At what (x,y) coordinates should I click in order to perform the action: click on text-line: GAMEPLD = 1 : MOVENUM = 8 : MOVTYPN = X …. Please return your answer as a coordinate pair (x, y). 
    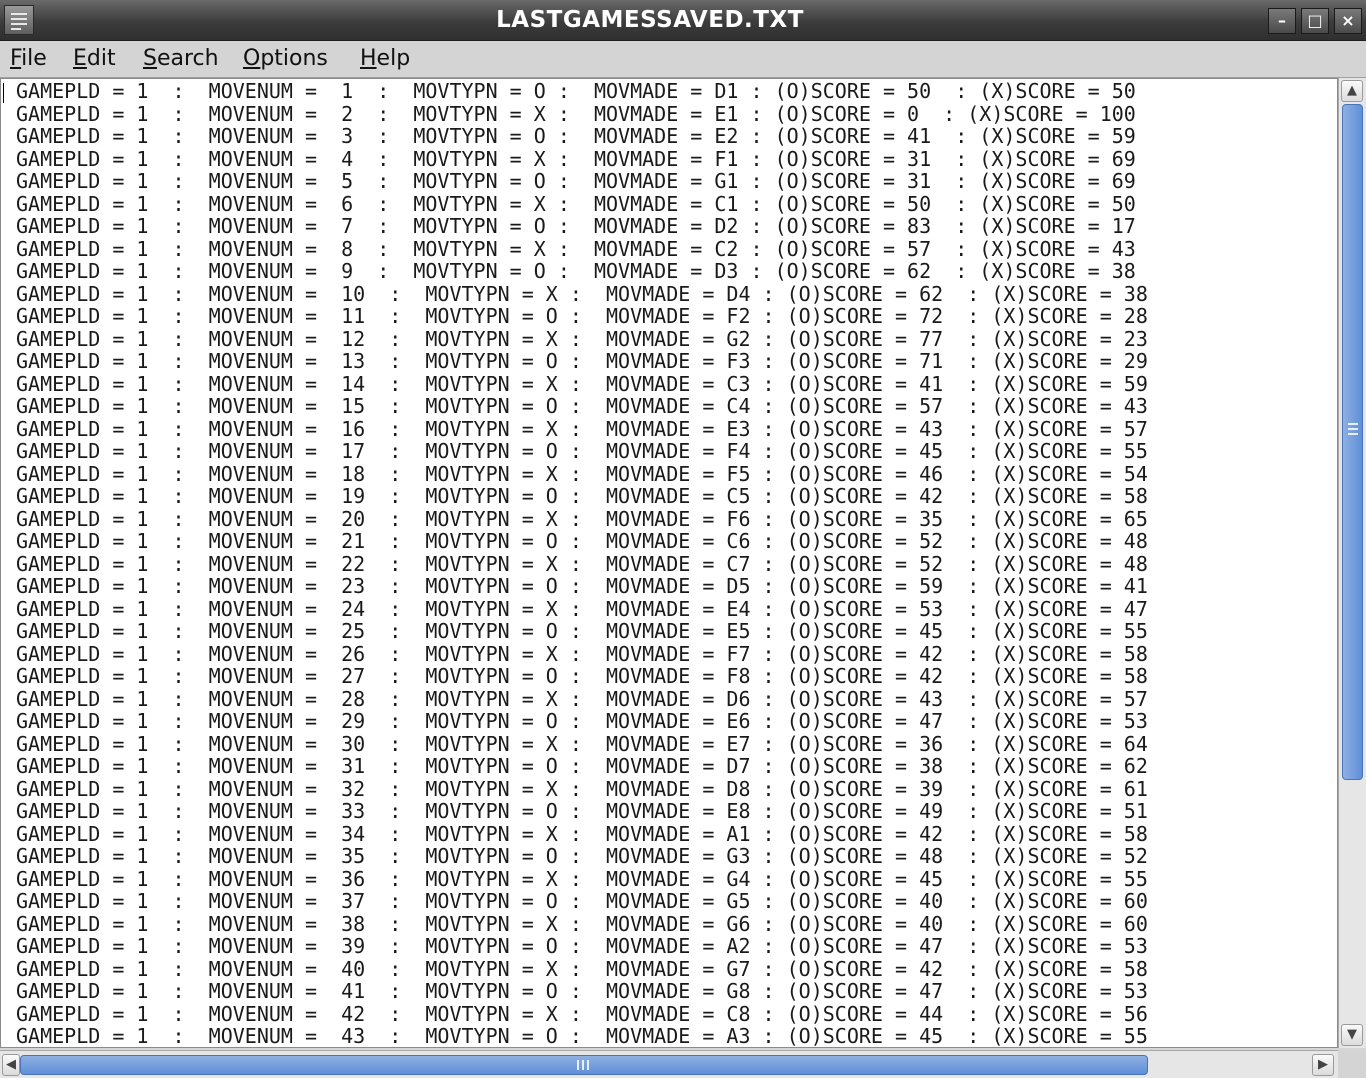
    Looking at the image, I should click on (576, 248).